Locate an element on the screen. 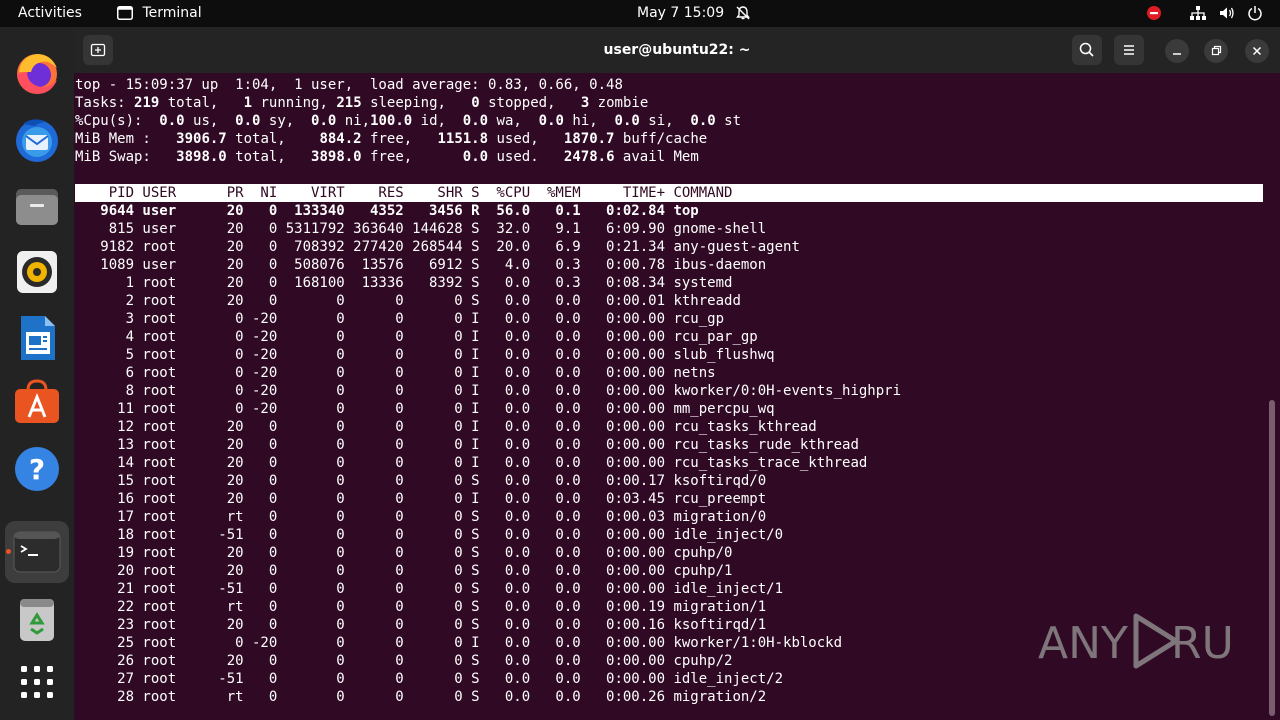 The image size is (1280, 720). terminal-scrollbar is located at coordinates (1272, 558).